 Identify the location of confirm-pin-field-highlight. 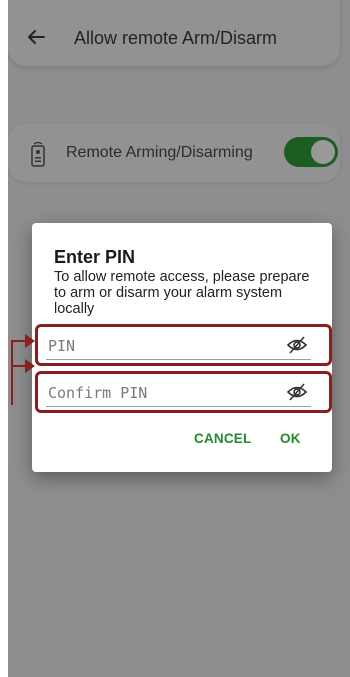
(183, 392).